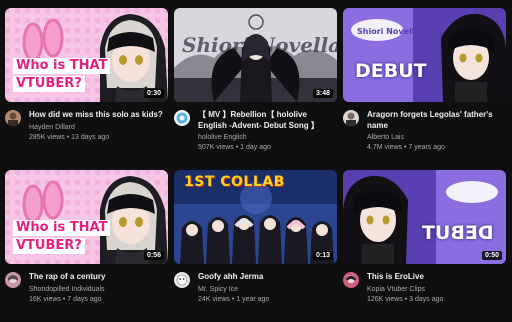 Image resolution: width=512 pixels, height=322 pixels. What do you see at coordinates (405, 299) in the screenshot?
I see `video-stats: 126K views • 3 days ago` at bounding box center [405, 299].